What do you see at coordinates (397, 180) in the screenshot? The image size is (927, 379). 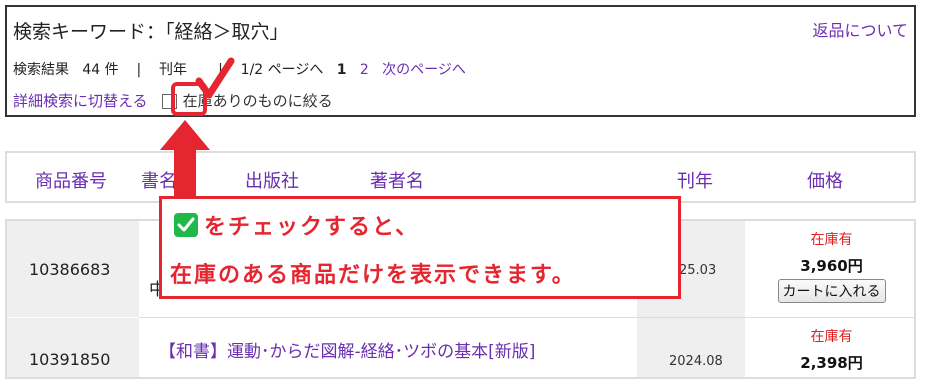 I see `header-author: 著者名` at bounding box center [397, 180].